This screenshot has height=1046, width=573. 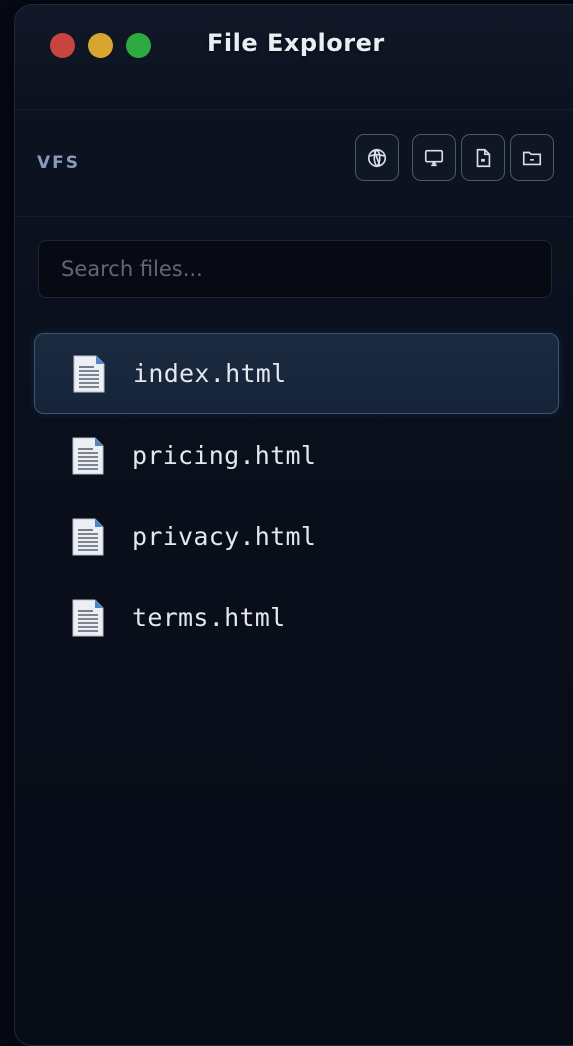 I want to click on search-input, so click(x=295, y=269).